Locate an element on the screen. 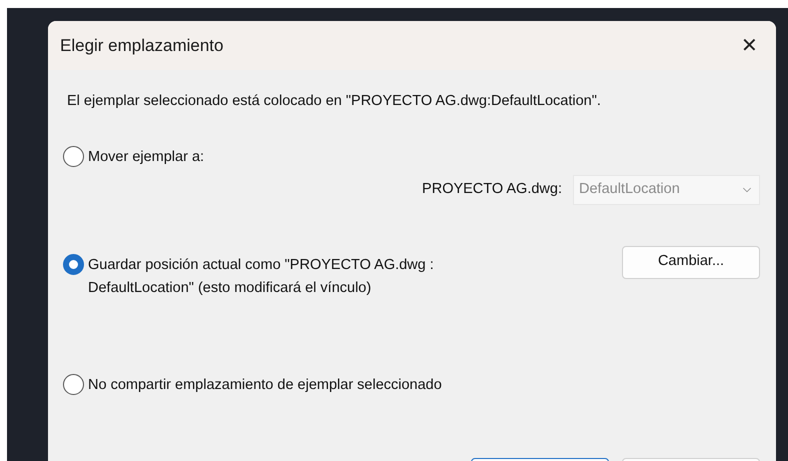  close-button: ✕ is located at coordinates (749, 46).